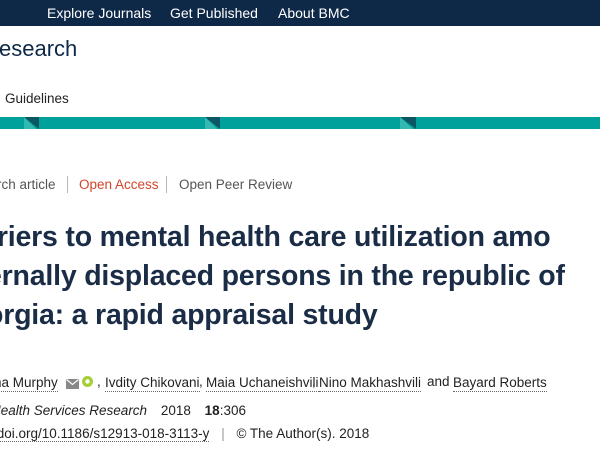  I want to click on nav-get-published: Get Published, so click(214, 13).